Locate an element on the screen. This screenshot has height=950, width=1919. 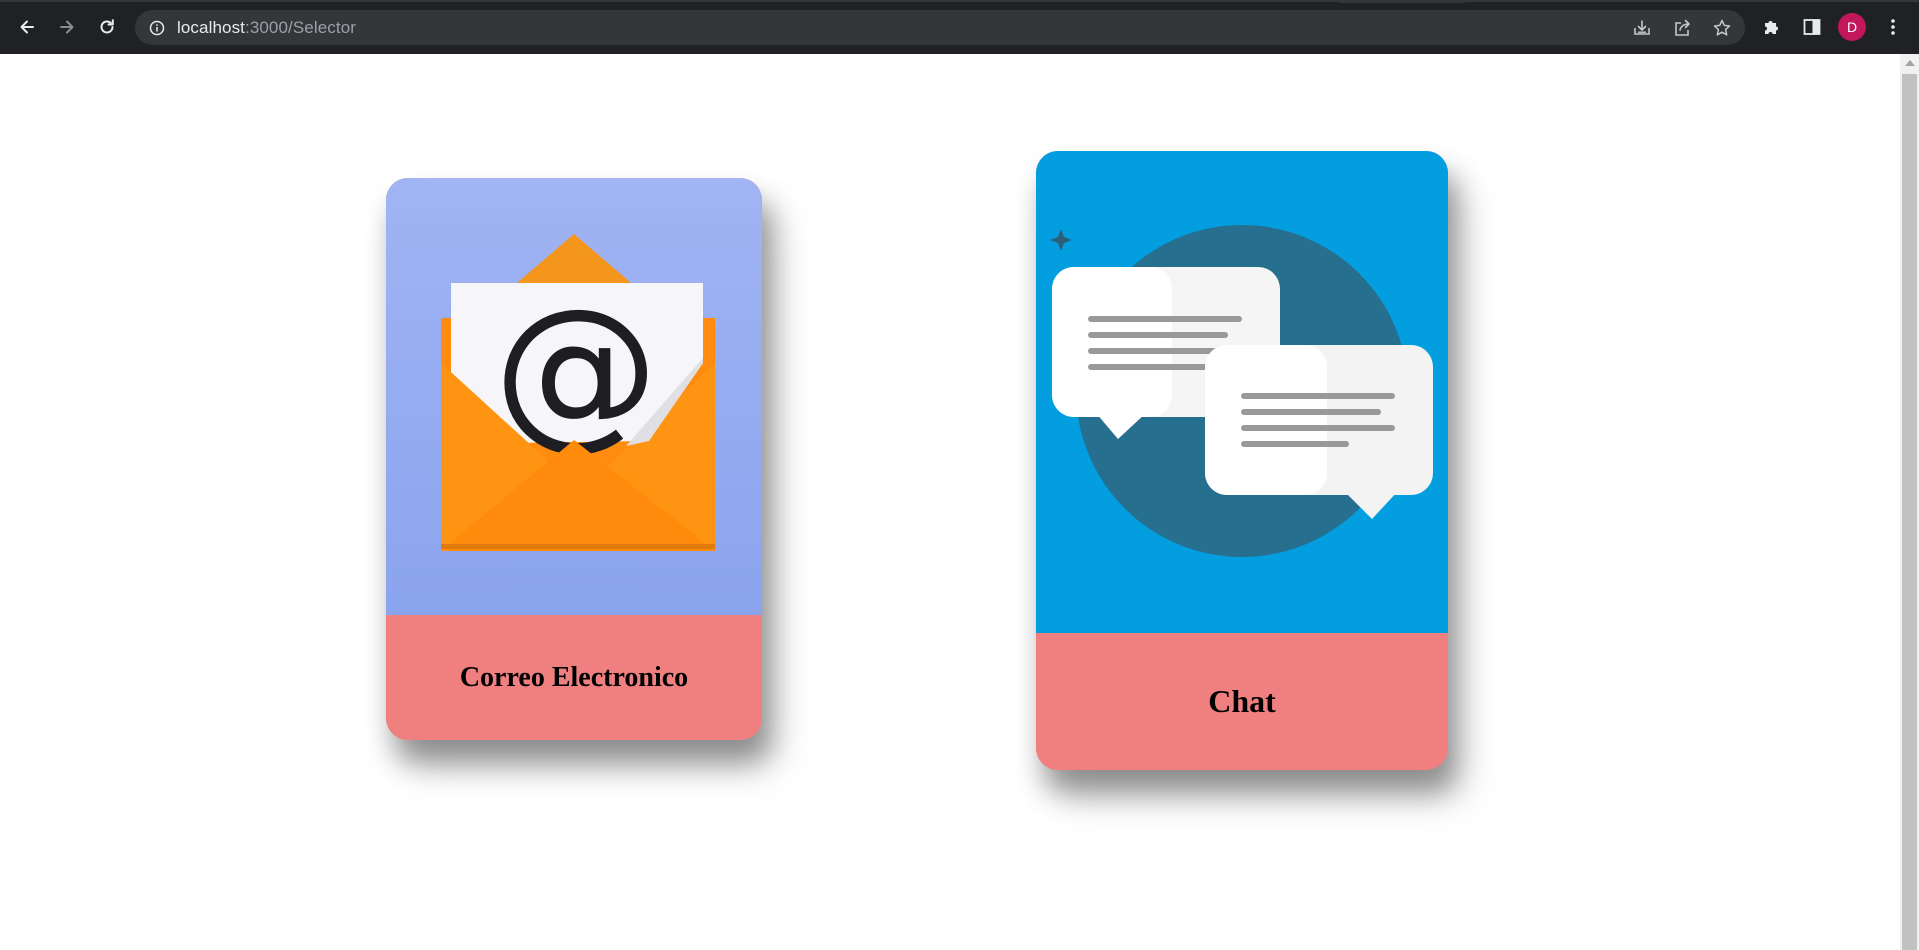
chat-card-footer: Chat is located at coordinates (1242, 701).